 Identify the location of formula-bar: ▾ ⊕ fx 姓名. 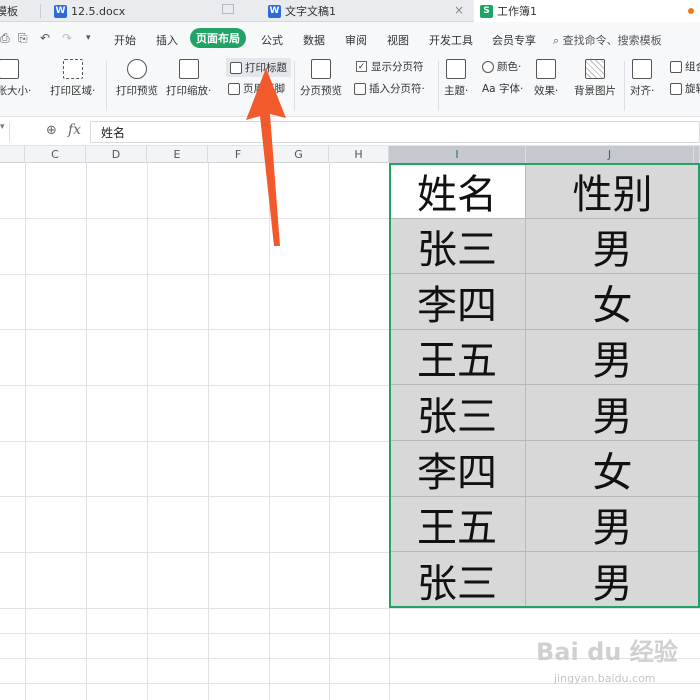
(350, 132).